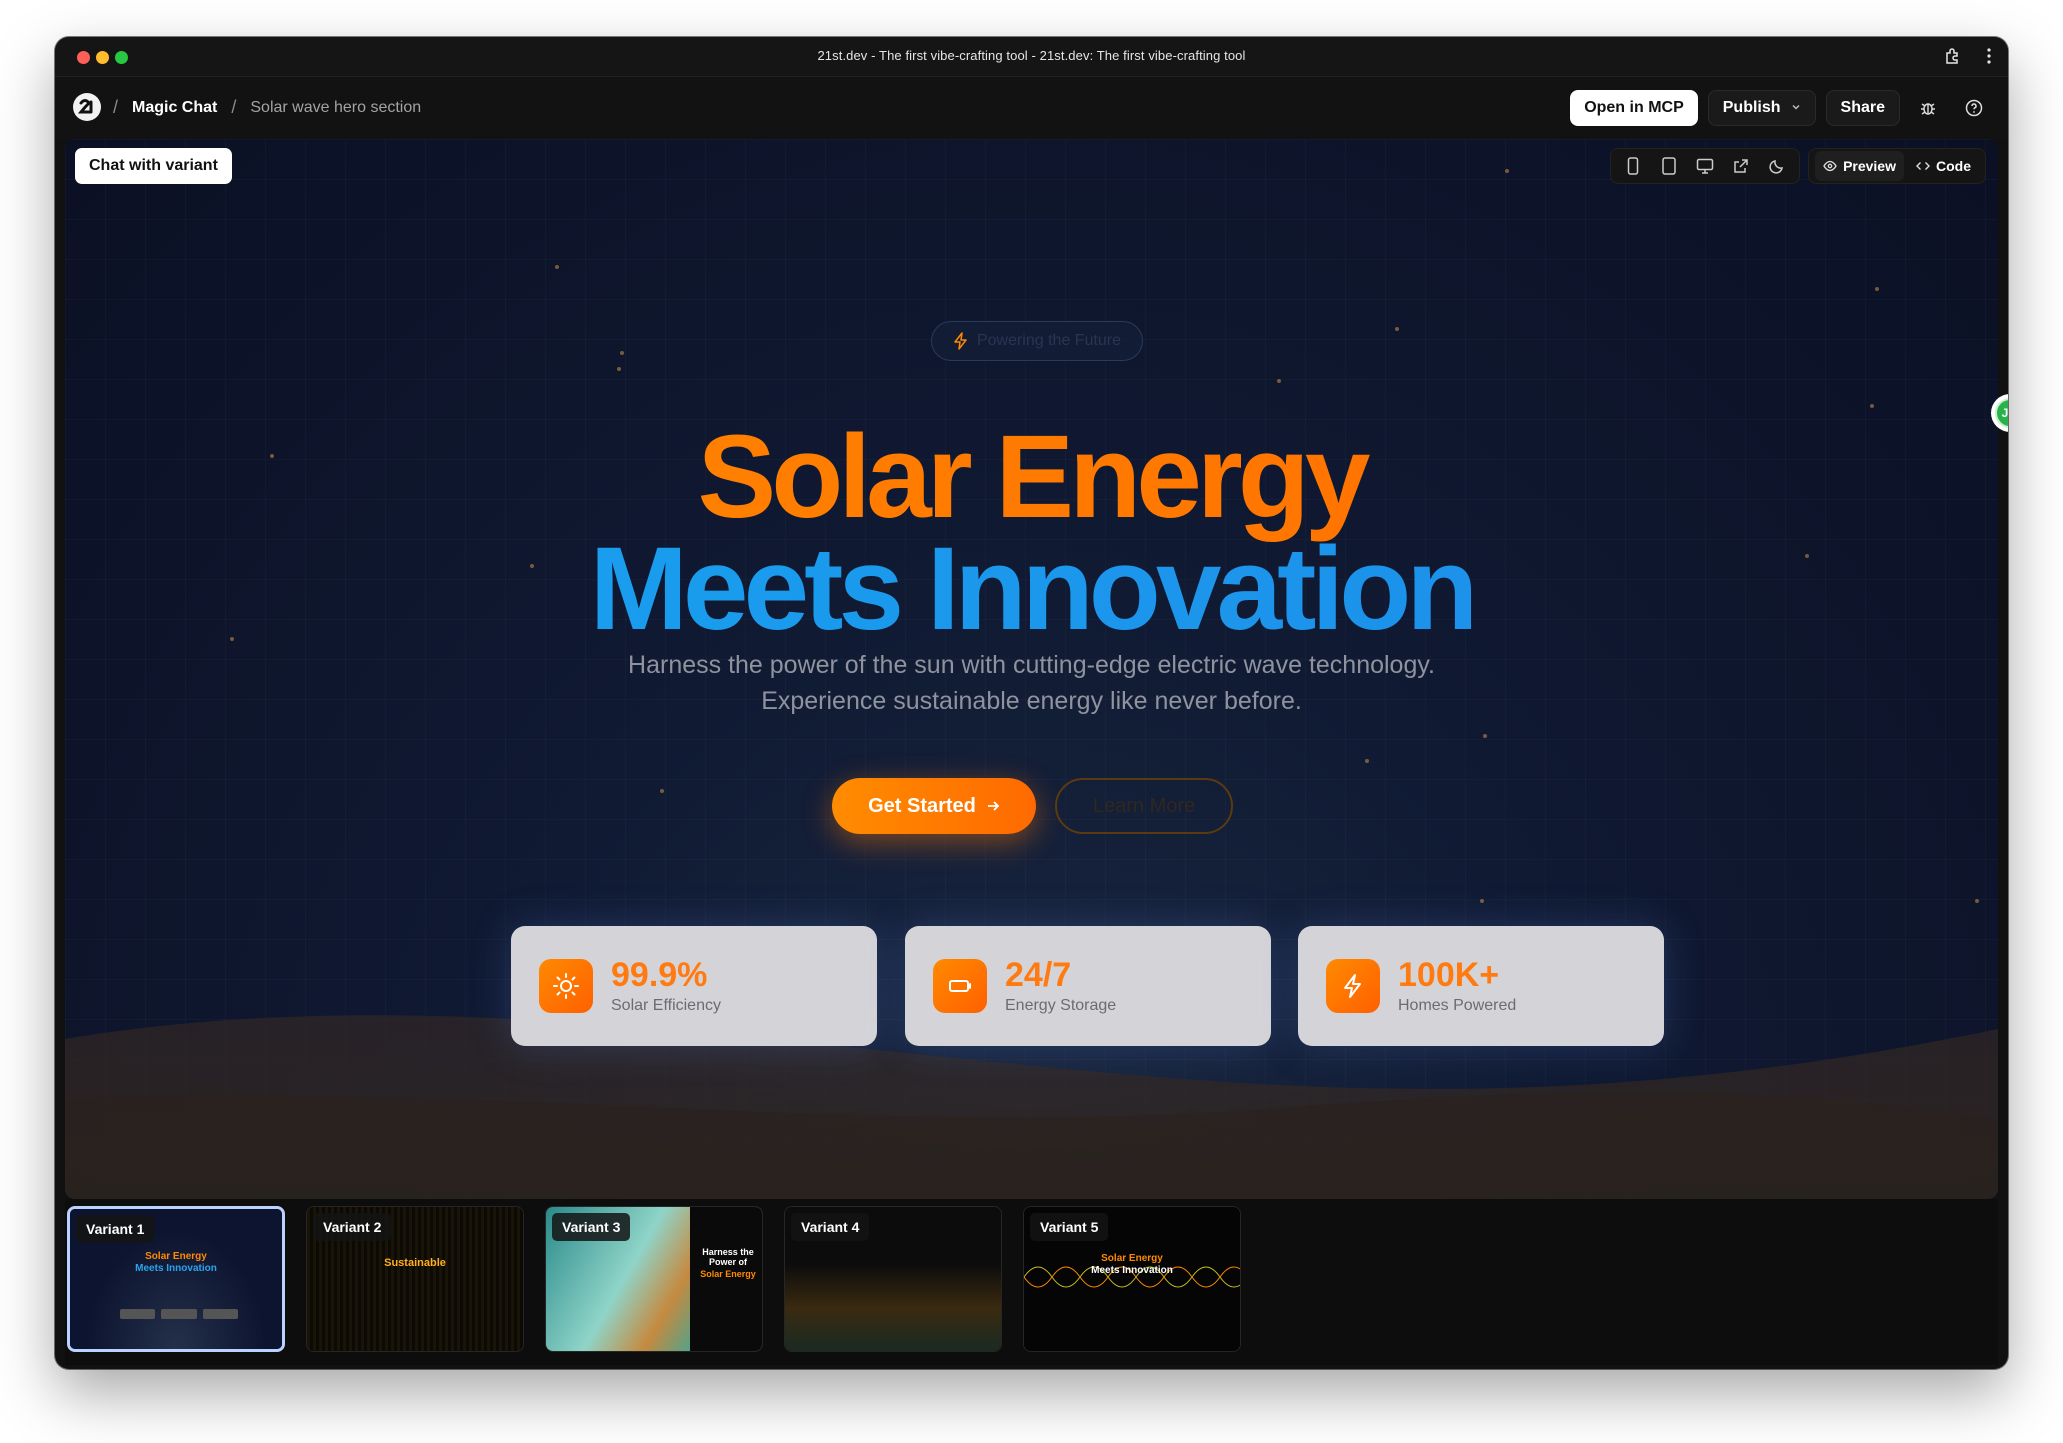 The width and height of the screenshot is (2063, 1443). Describe the element at coordinates (893, 1279) in the screenshot. I see `variant-thumbnail-4: Variant 4` at that location.